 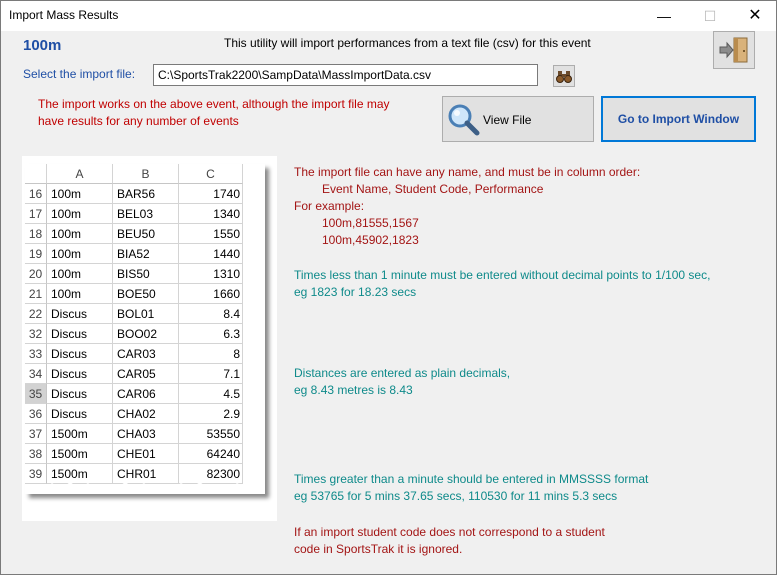 What do you see at coordinates (507, 120) in the screenshot?
I see `view-file-label: View File` at bounding box center [507, 120].